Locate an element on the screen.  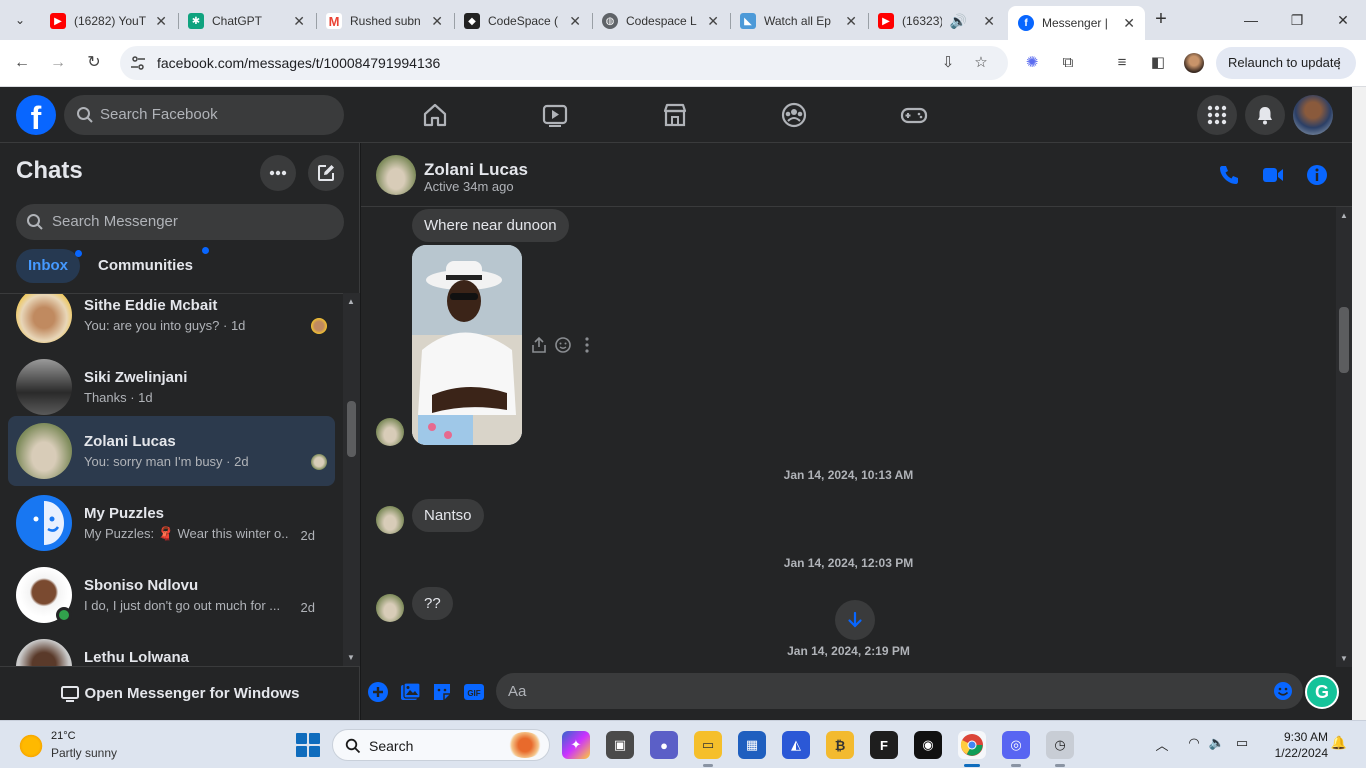
reload-icon: ↻ is located at coordinates (94, 63).